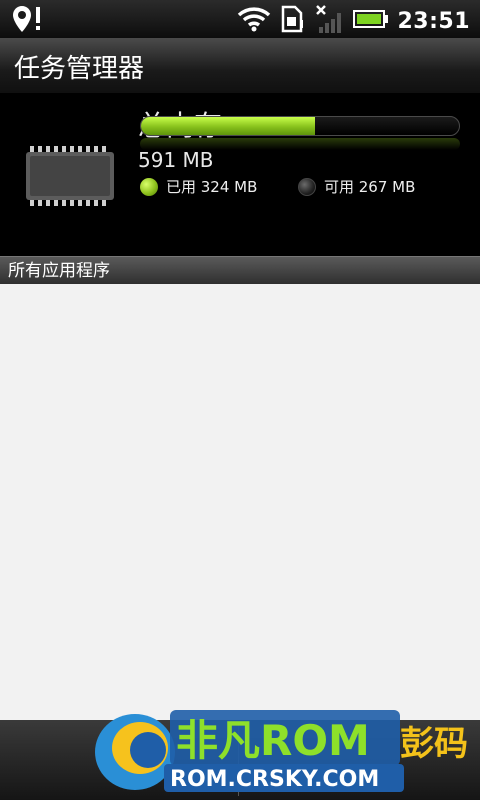  Describe the element at coordinates (240, 66) in the screenshot. I see `title-bar: 任务管理器` at that location.